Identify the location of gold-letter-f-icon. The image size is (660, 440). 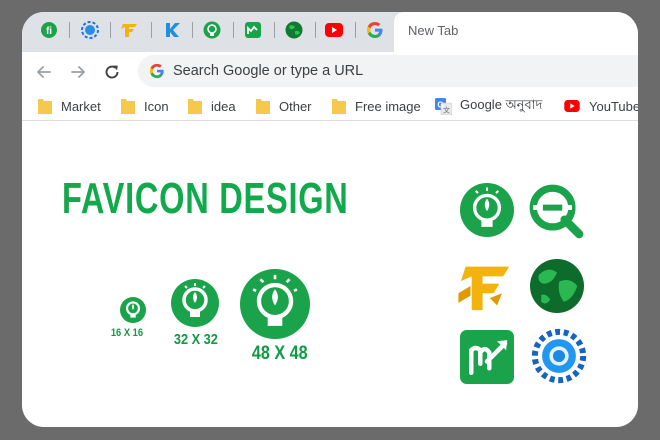
(129, 30).